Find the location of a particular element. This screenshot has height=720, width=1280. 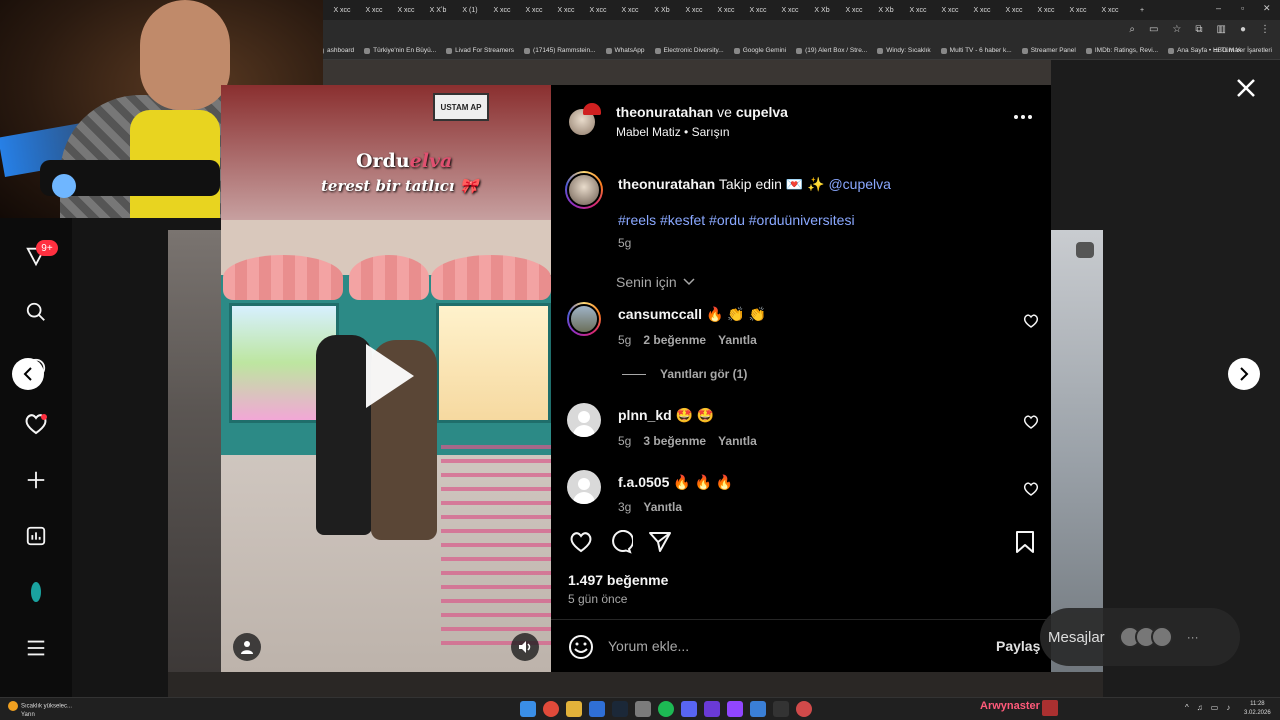

play-icon is located at coordinates (388, 376).